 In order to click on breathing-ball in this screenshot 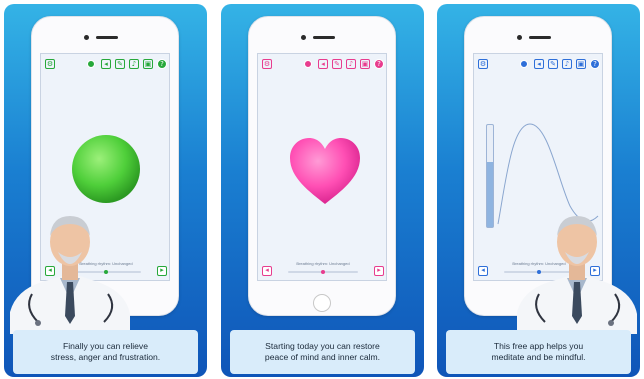, I will do `click(106, 169)`.